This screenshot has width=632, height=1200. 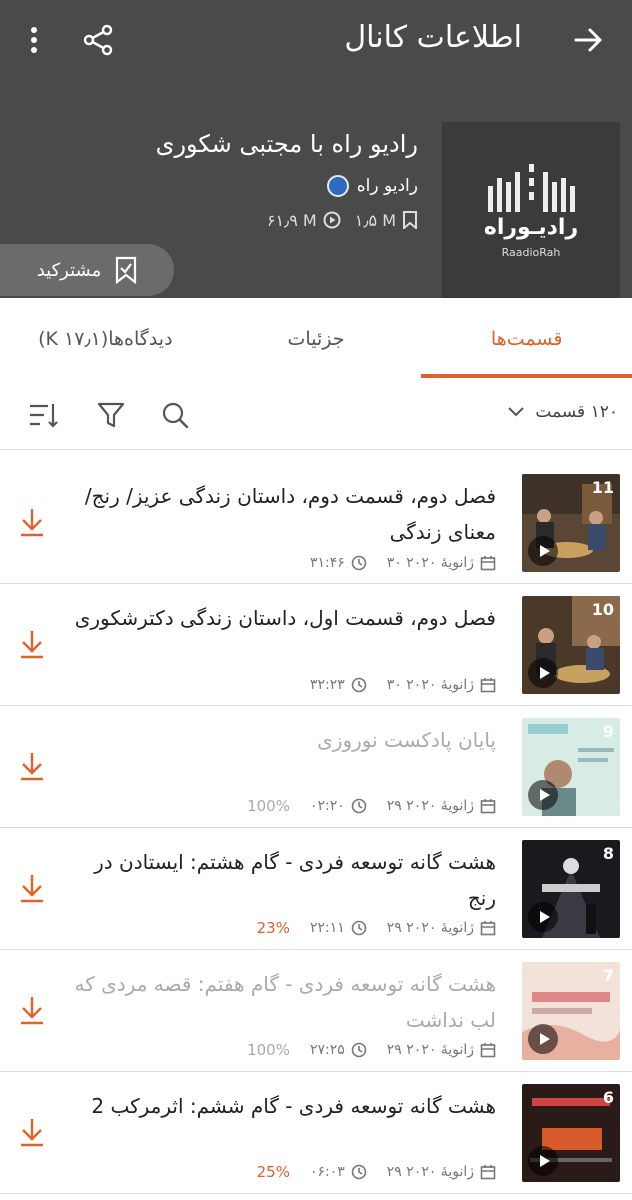 What do you see at coordinates (376, 928) in the screenshot?
I see `episode-meta: ۲۹ ژانویهٔ ۲۰۲۰ ۲۲:۱۱ 23%` at bounding box center [376, 928].